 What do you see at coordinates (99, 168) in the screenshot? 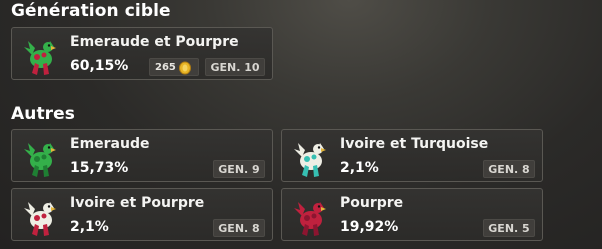
I see `breed-percent: 15,73%` at bounding box center [99, 168].